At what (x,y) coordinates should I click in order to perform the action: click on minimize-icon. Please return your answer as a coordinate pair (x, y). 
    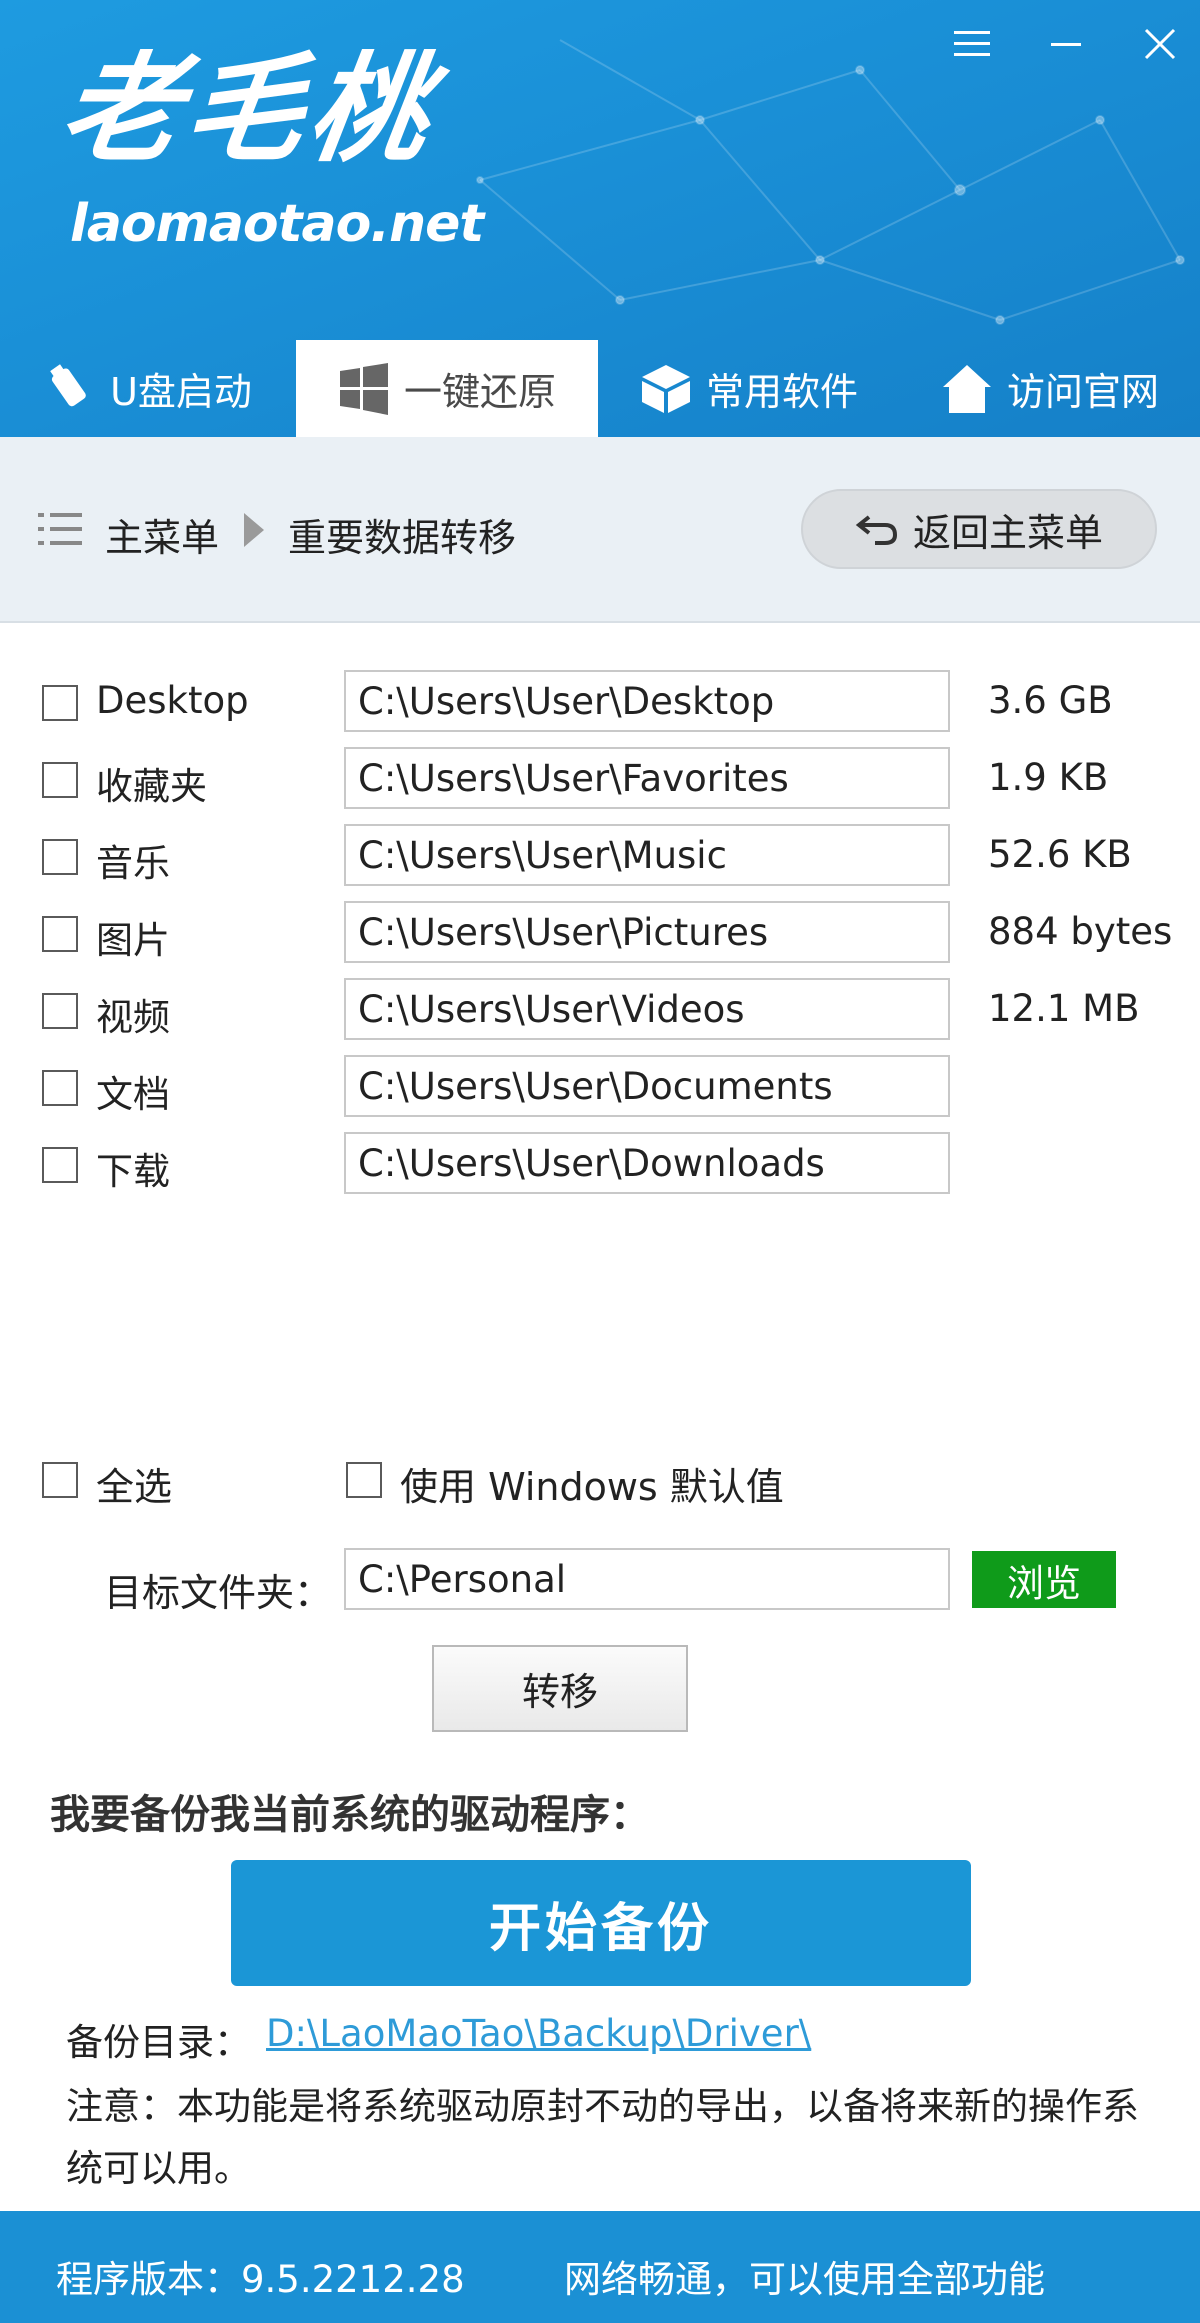
    Looking at the image, I should click on (1066, 44).